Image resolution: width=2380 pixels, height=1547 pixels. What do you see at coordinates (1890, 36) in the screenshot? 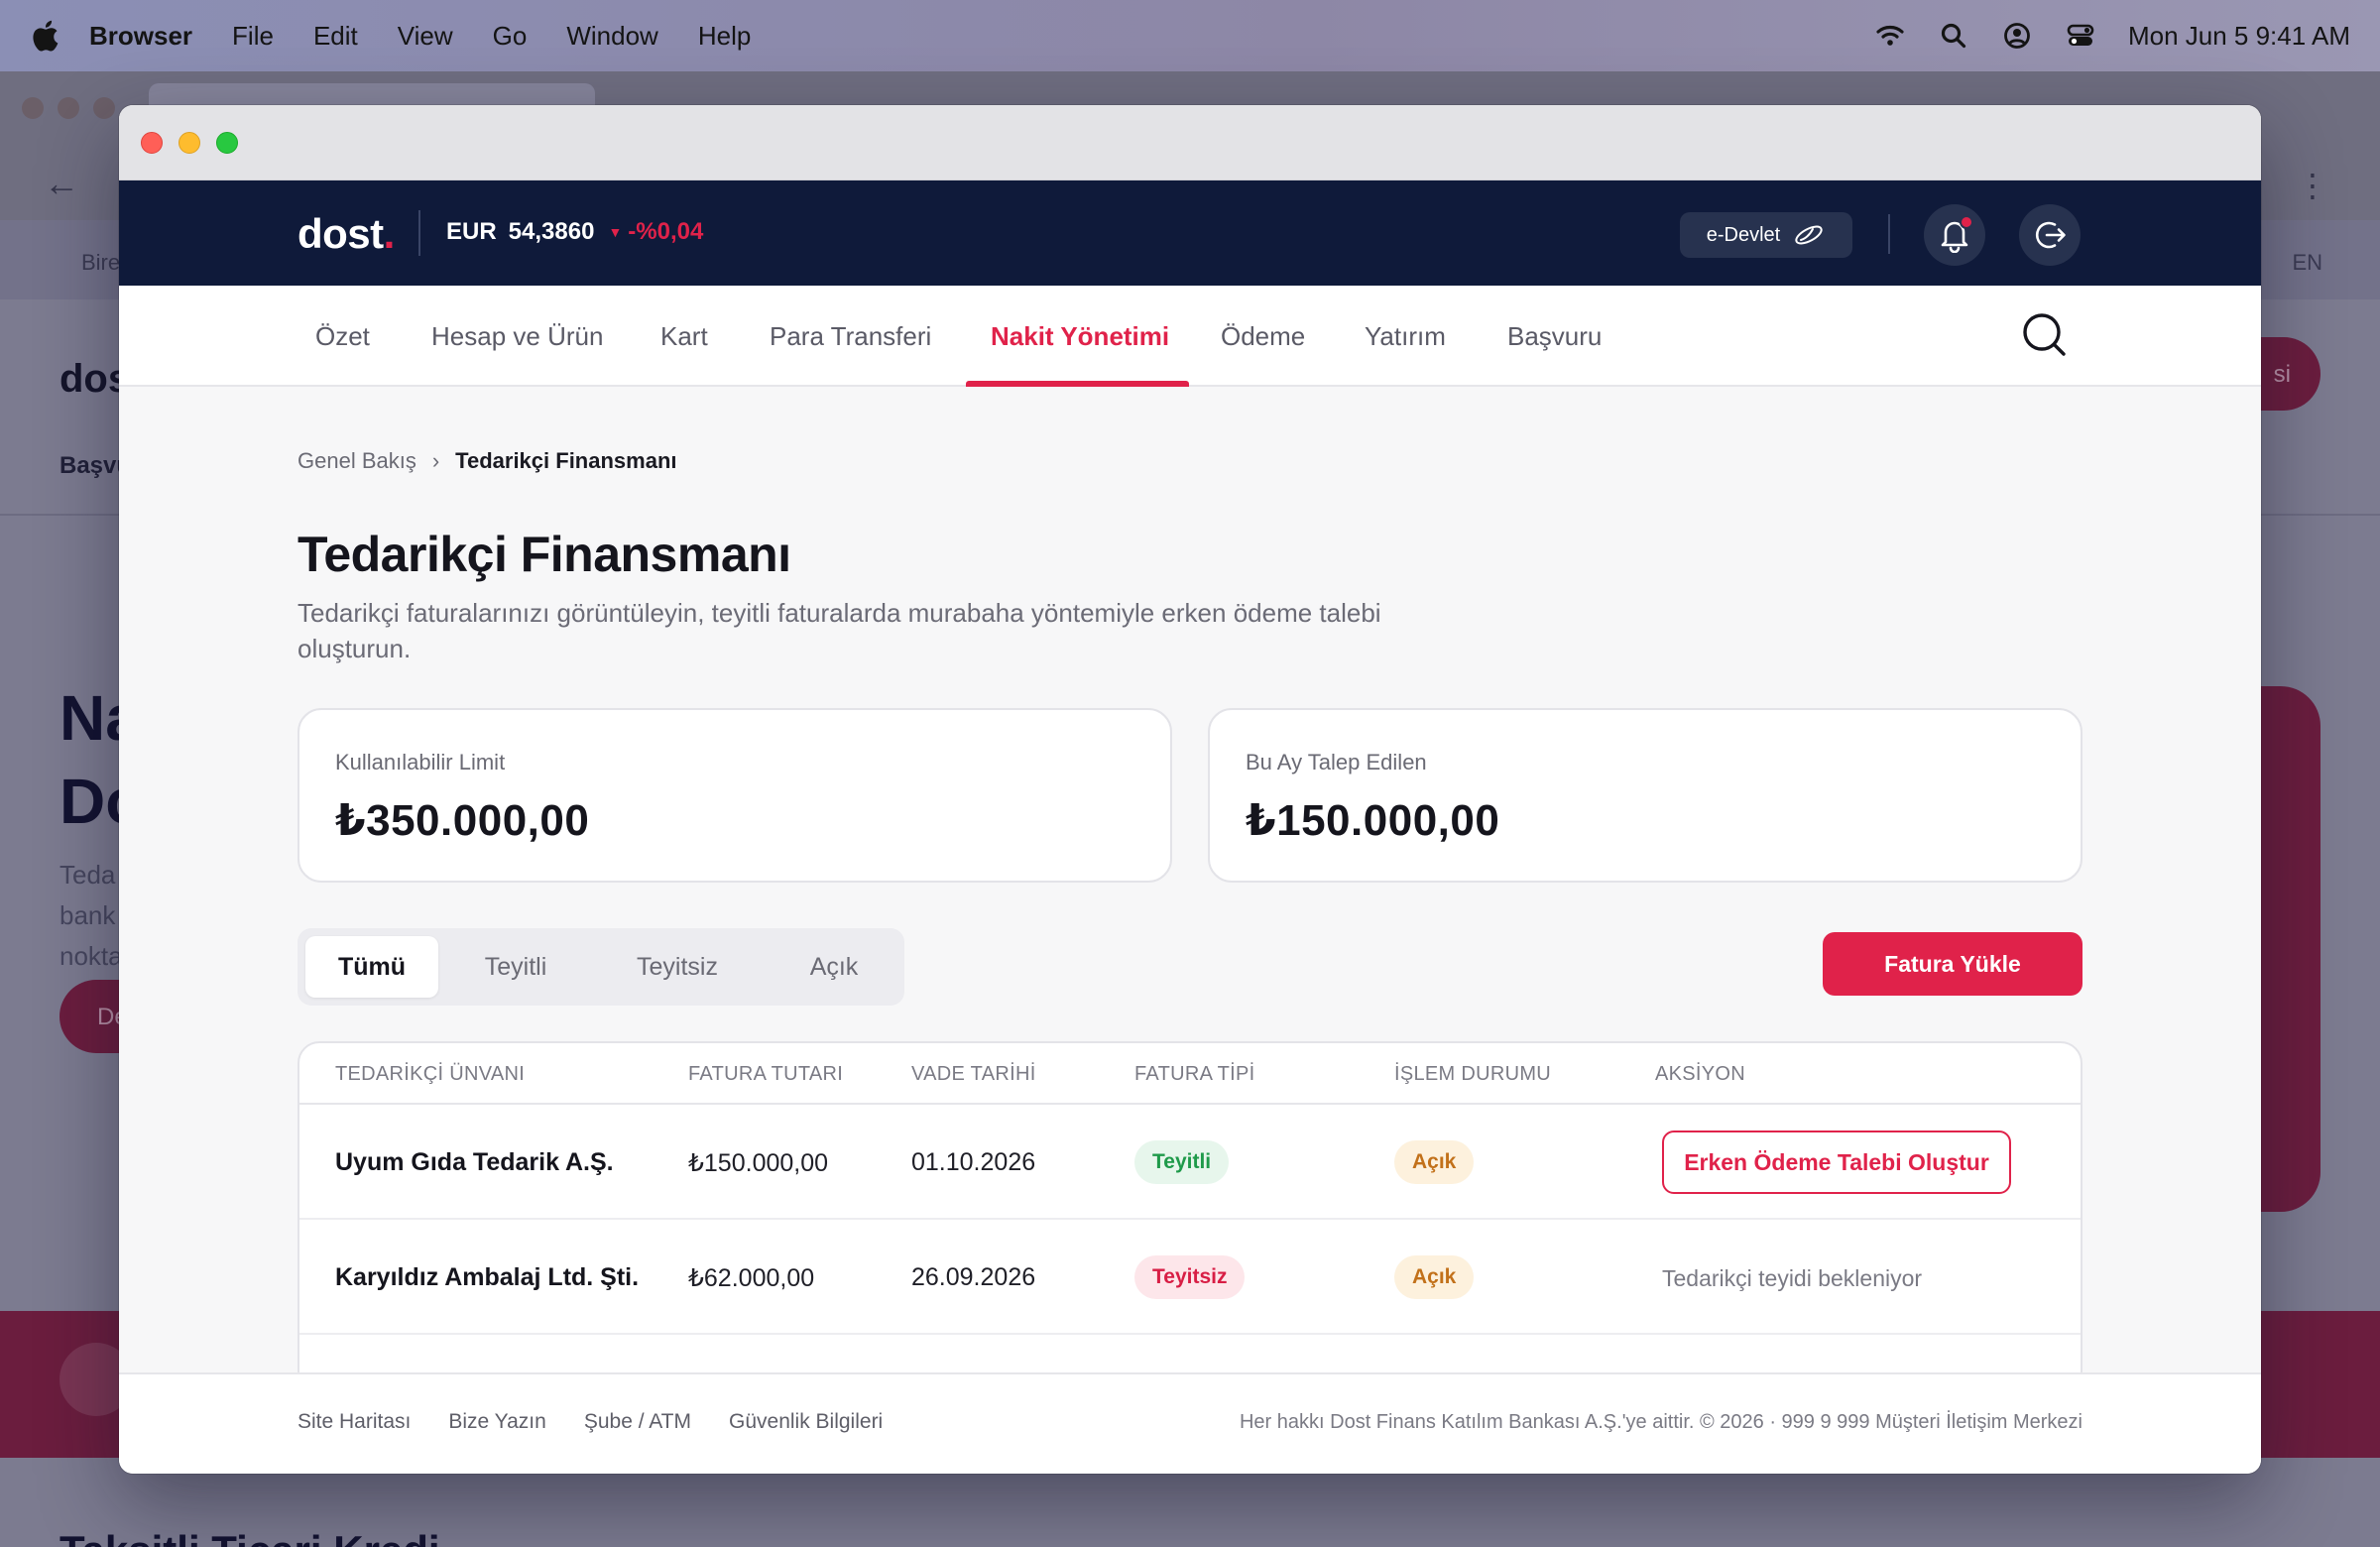
I see `wifi-icon` at bounding box center [1890, 36].